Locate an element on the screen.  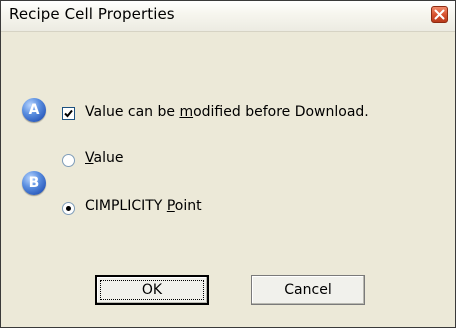
value-radio is located at coordinates (68, 160).